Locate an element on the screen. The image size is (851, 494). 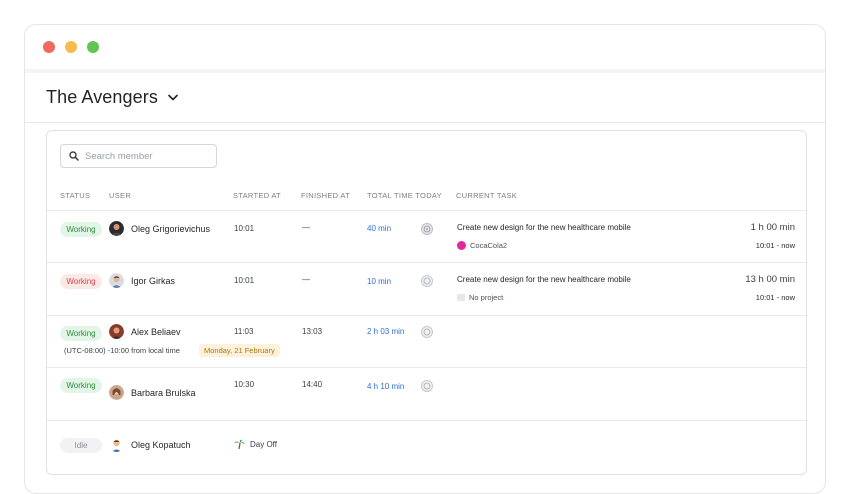
column-header-status: STATUS is located at coordinates (75, 195).